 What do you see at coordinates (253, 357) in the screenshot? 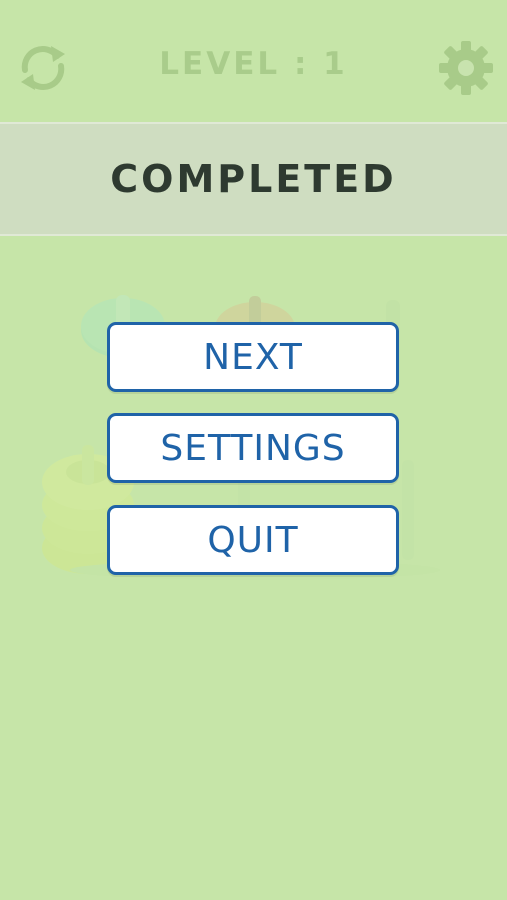
I see `next-button: NEXT` at bounding box center [253, 357].